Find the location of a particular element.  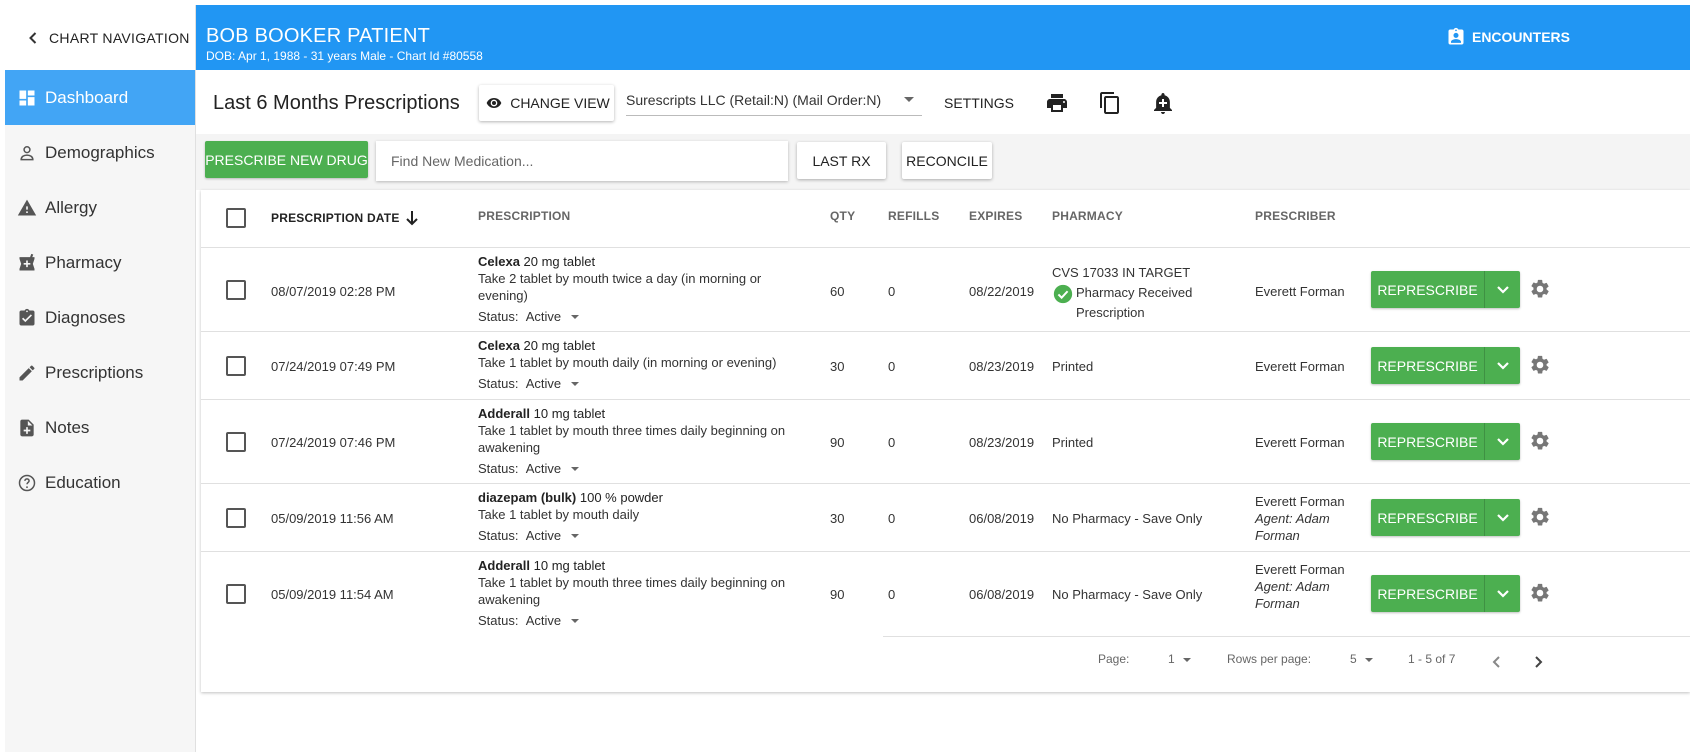

next-page-icon is located at coordinates (1538, 664).